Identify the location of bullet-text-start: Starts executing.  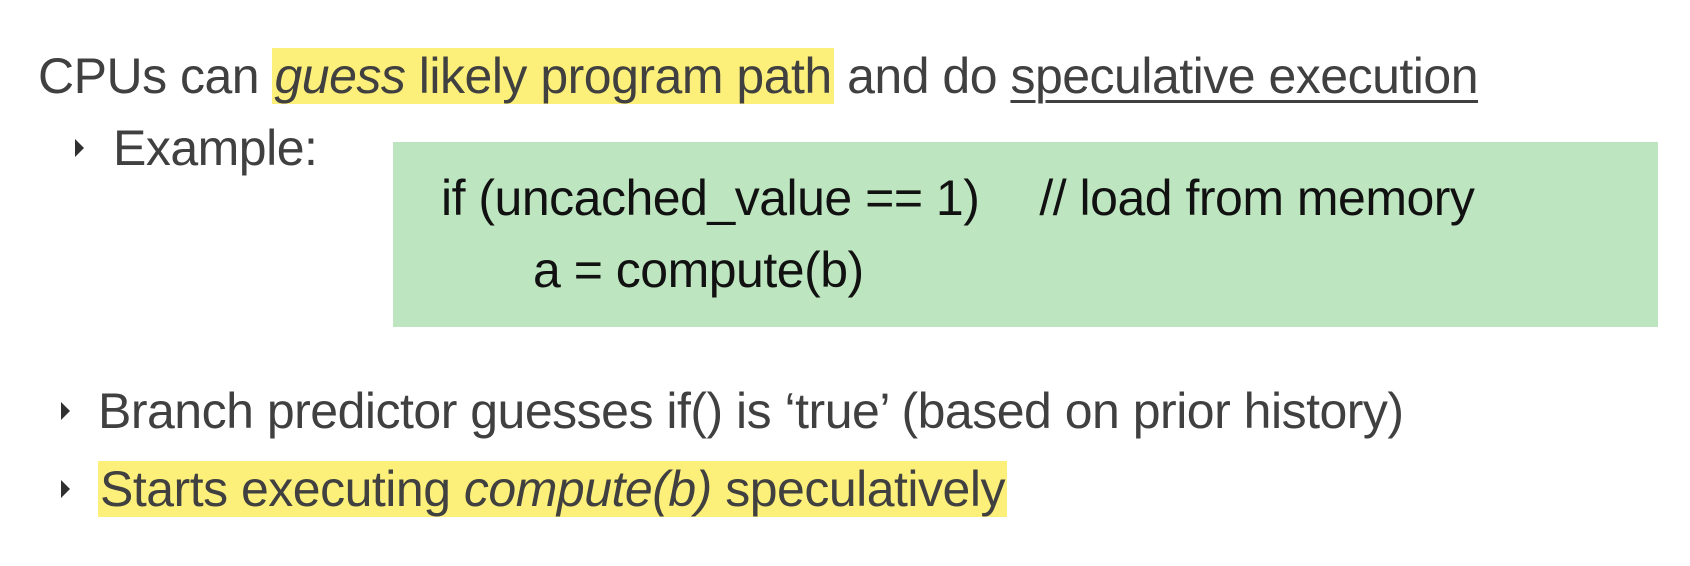
(282, 489).